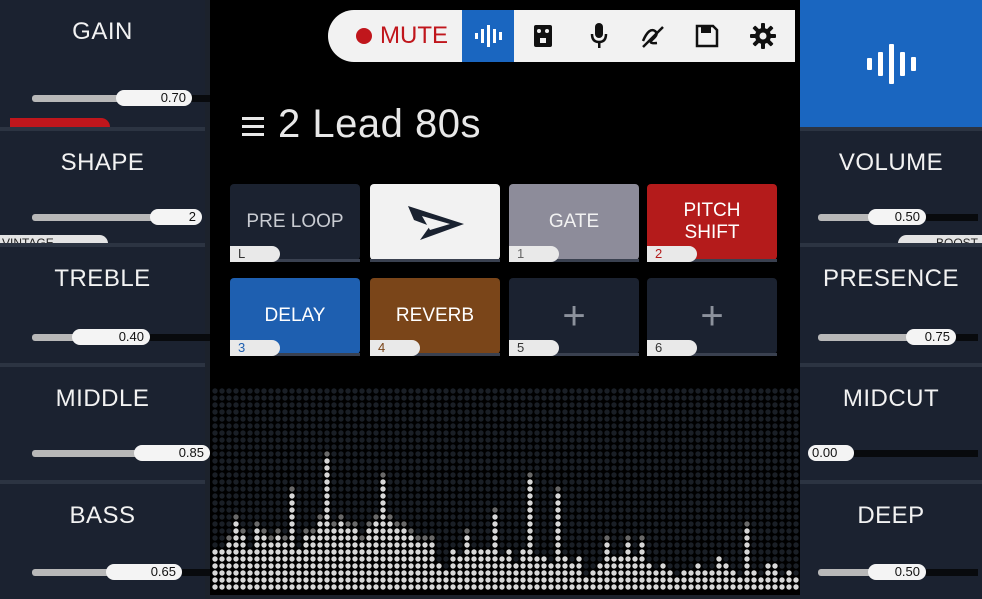 The width and height of the screenshot is (982, 599). I want to click on pedal-button, so click(543, 36).